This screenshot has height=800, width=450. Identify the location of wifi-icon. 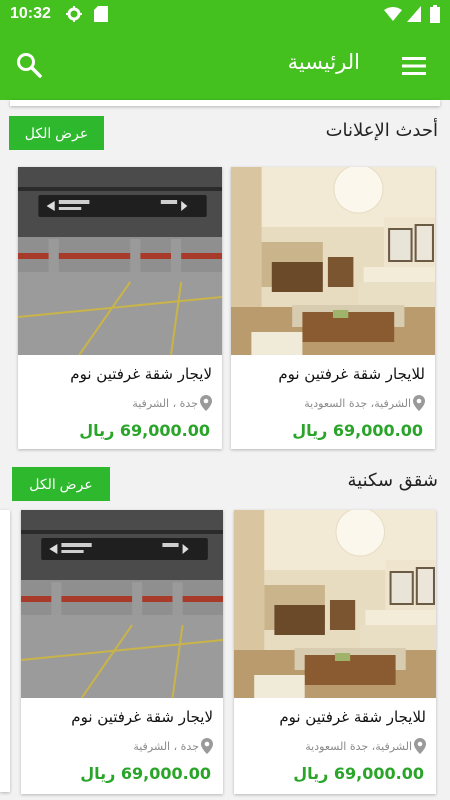
(393, 14).